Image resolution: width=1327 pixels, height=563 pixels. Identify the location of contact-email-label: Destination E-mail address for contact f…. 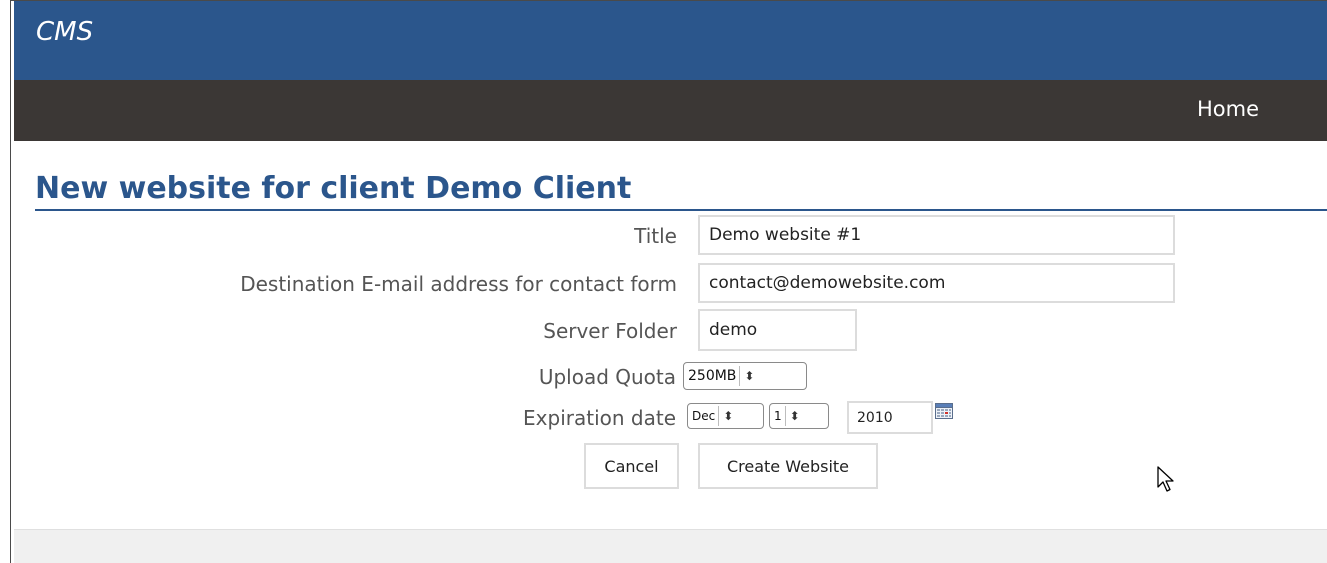
(458, 284).